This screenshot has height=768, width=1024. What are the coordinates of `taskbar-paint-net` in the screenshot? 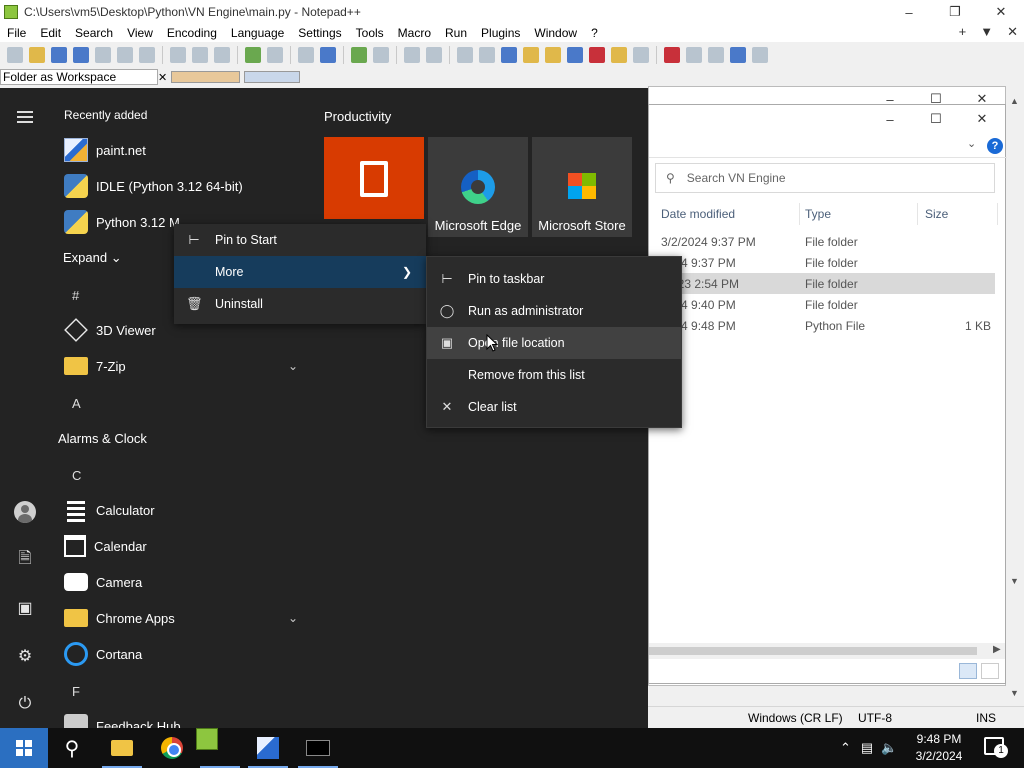 It's located at (268, 748).